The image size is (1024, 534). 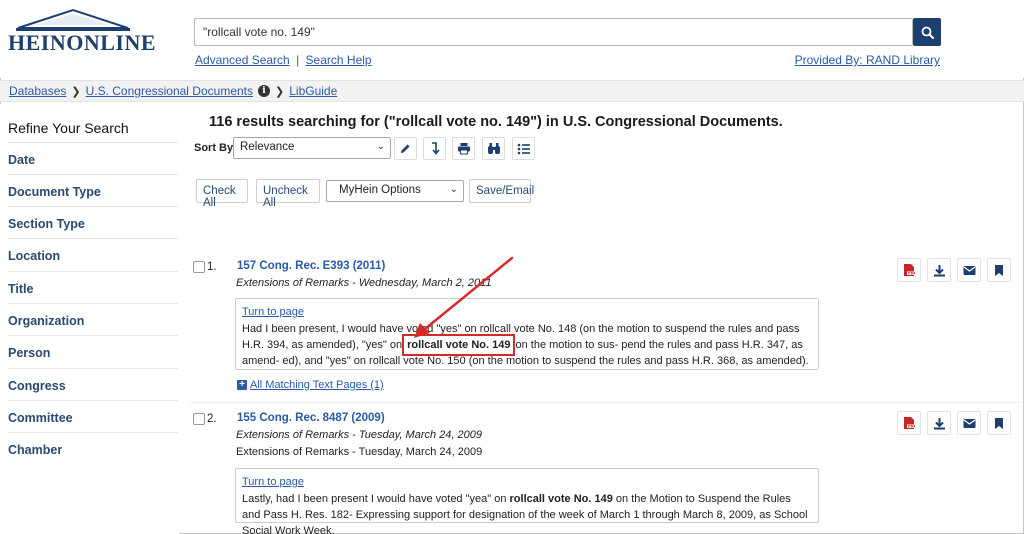 I want to click on facet-committee: Committee, so click(x=93, y=416).